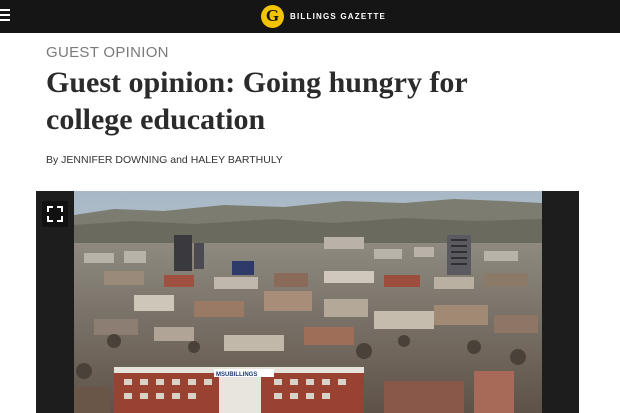 The image size is (620, 413). What do you see at coordinates (107, 52) in the screenshot?
I see `article-kicker: GUEST OPINION` at bounding box center [107, 52].